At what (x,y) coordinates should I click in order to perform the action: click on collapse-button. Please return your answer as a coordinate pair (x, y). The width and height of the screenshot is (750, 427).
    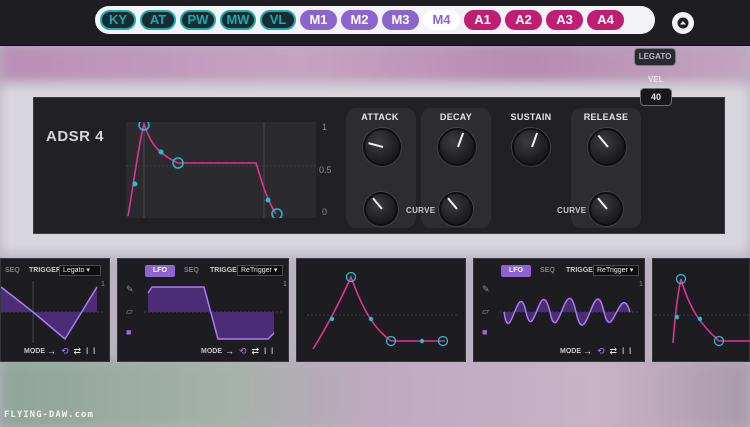
    Looking at the image, I should click on (683, 23).